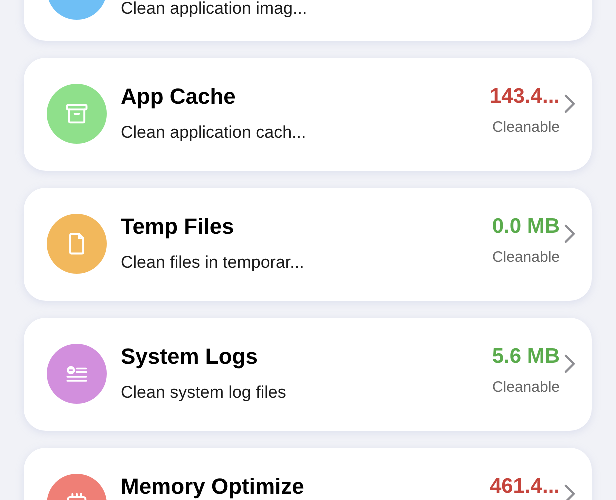  What do you see at coordinates (179, 97) in the screenshot?
I see `item-title: App Cache` at bounding box center [179, 97].